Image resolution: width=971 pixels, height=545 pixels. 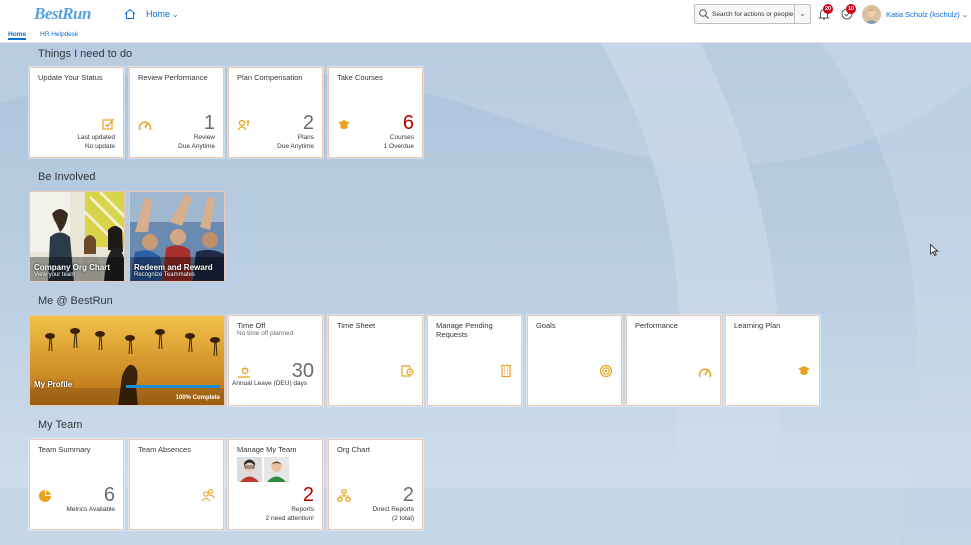 What do you see at coordinates (130, 14) in the screenshot?
I see `home-icon` at bounding box center [130, 14].